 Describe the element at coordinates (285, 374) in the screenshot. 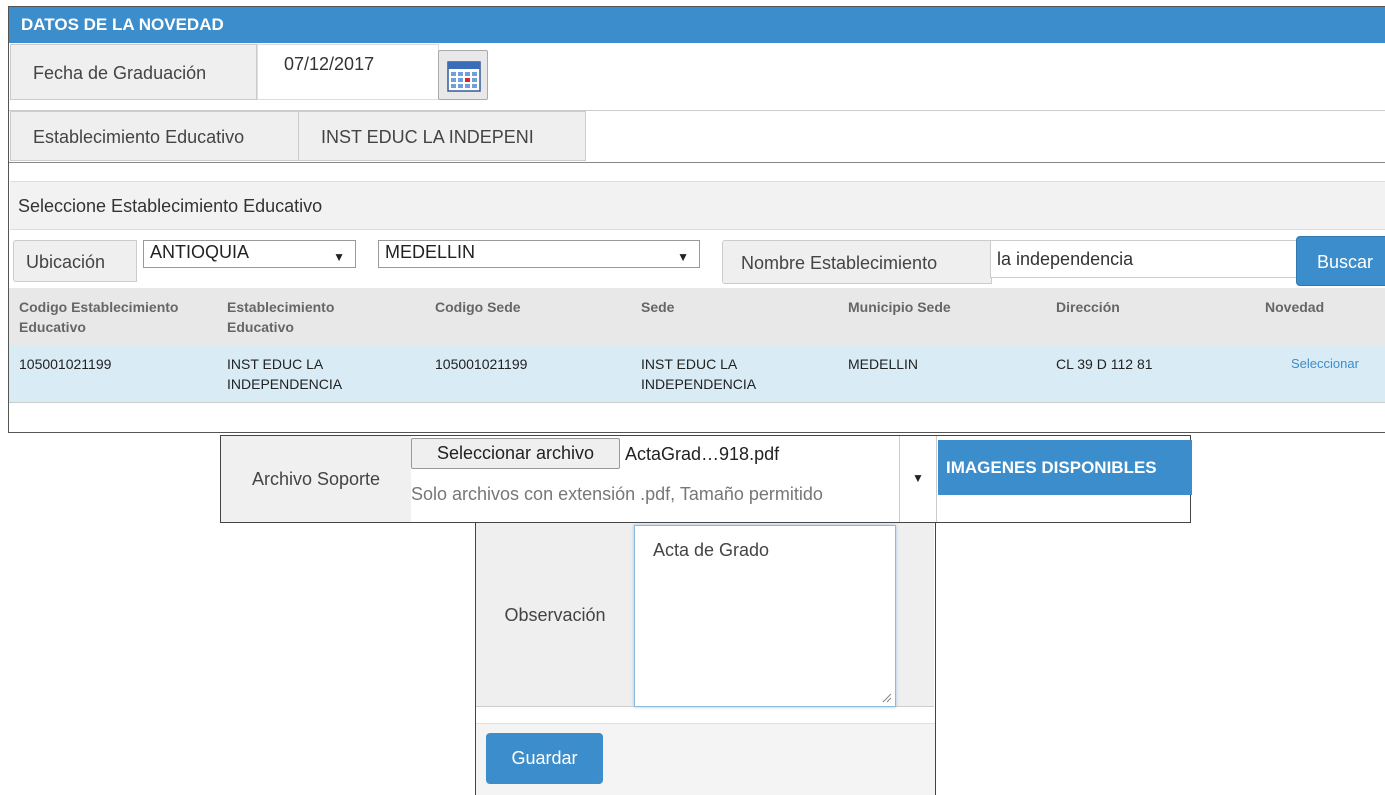

I see `cell-establecimiento: INST EDUC LA INDEPENDENCIA` at that location.